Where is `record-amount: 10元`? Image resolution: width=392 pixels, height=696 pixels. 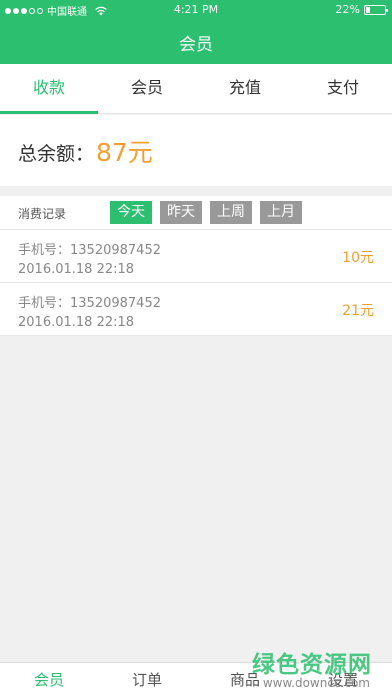 record-amount: 10元 is located at coordinates (358, 258).